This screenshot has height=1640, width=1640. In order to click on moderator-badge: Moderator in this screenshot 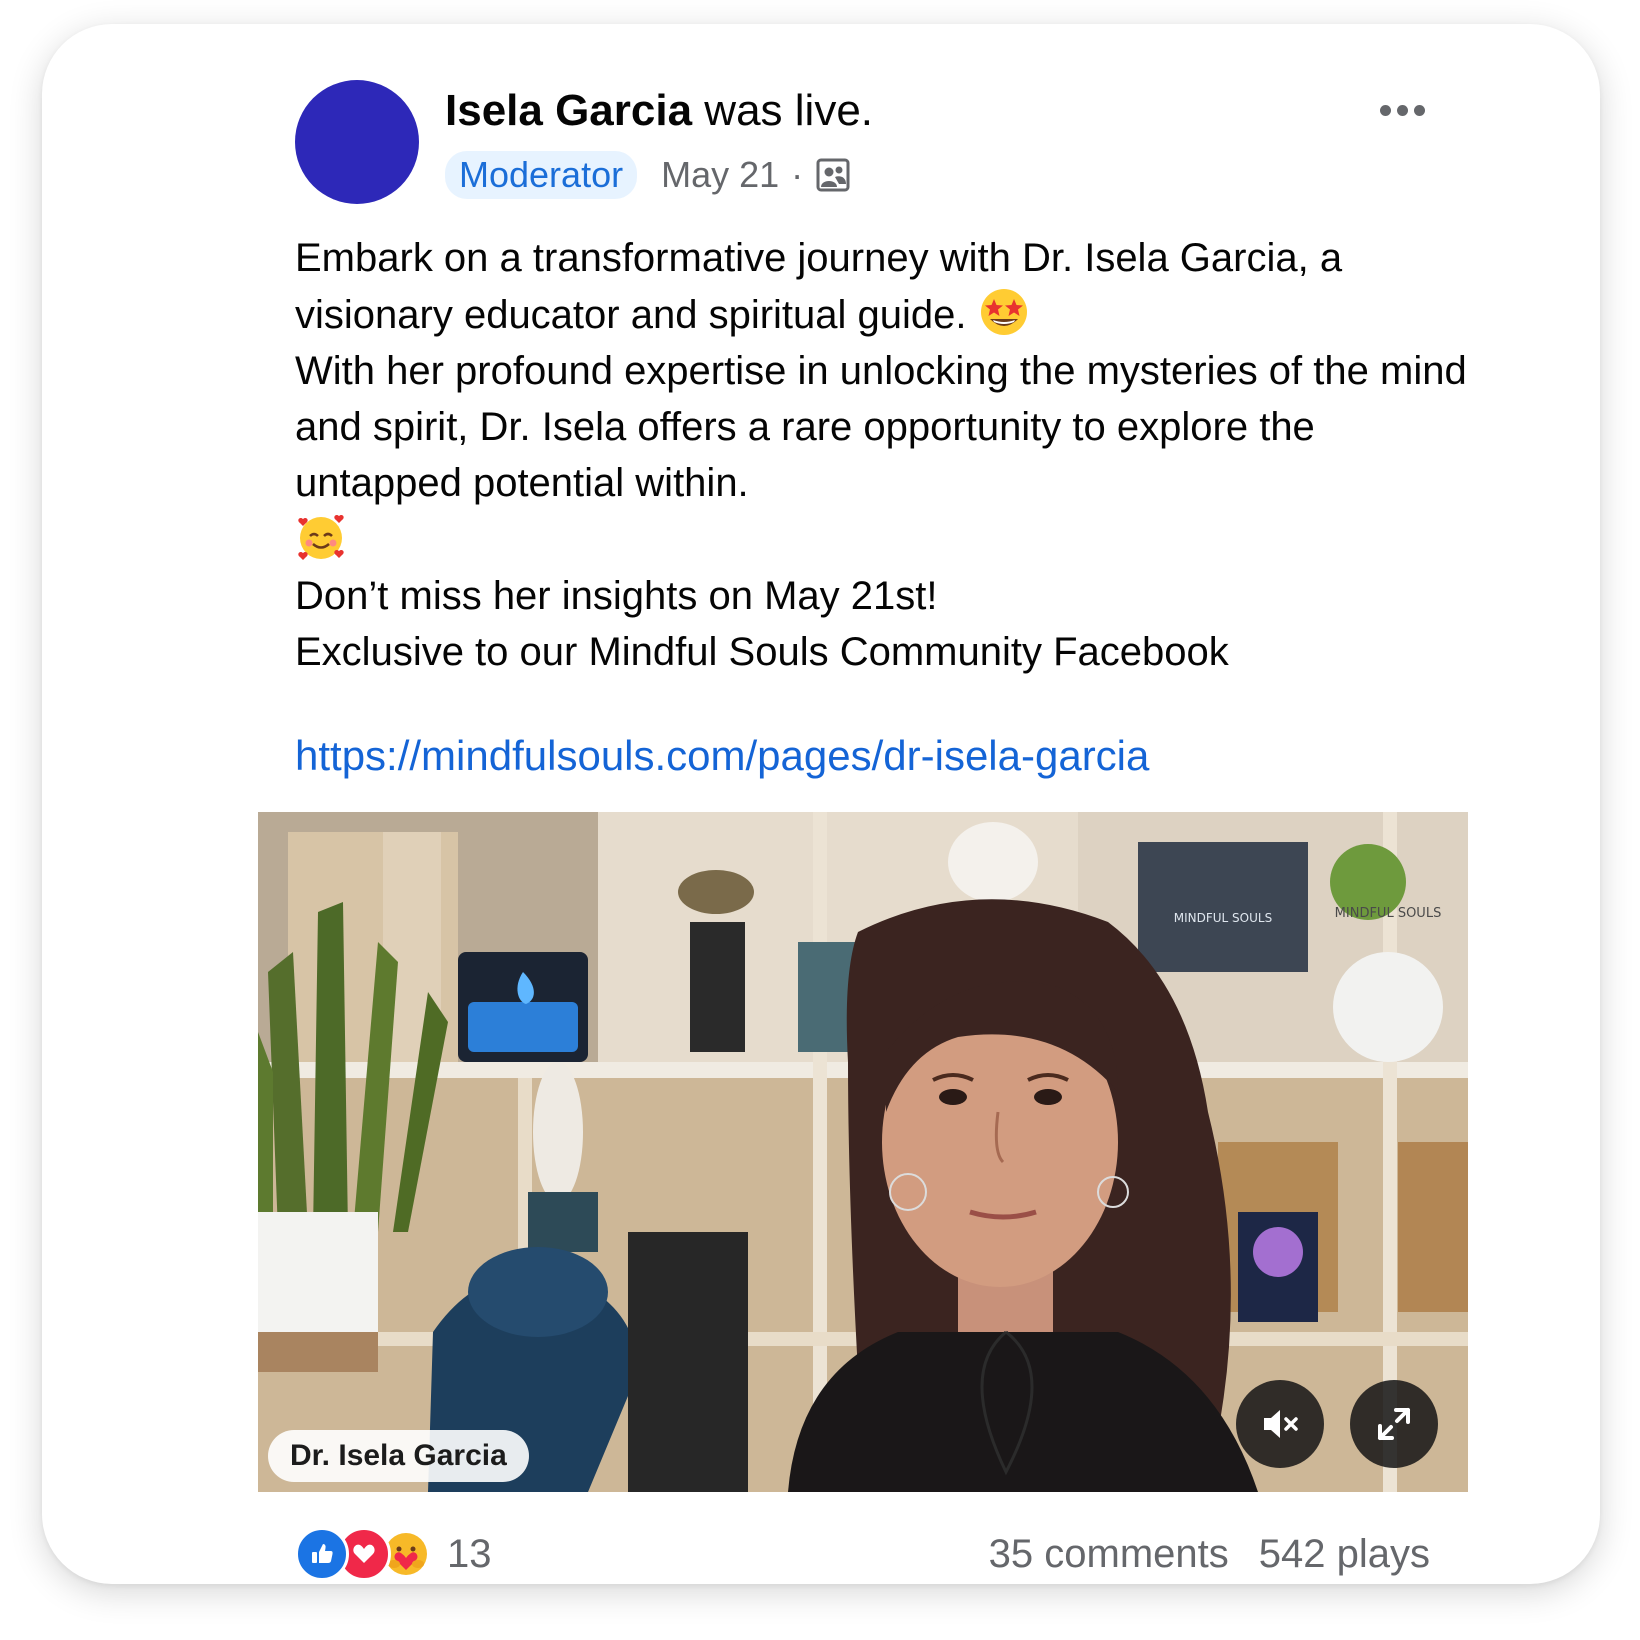, I will do `click(541, 175)`.